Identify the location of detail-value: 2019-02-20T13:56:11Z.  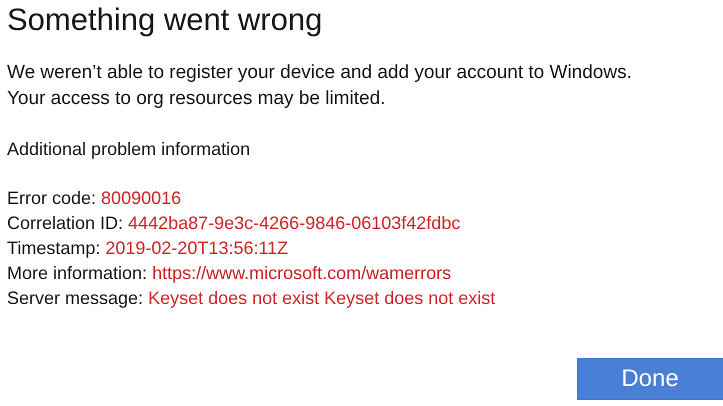
(196, 248).